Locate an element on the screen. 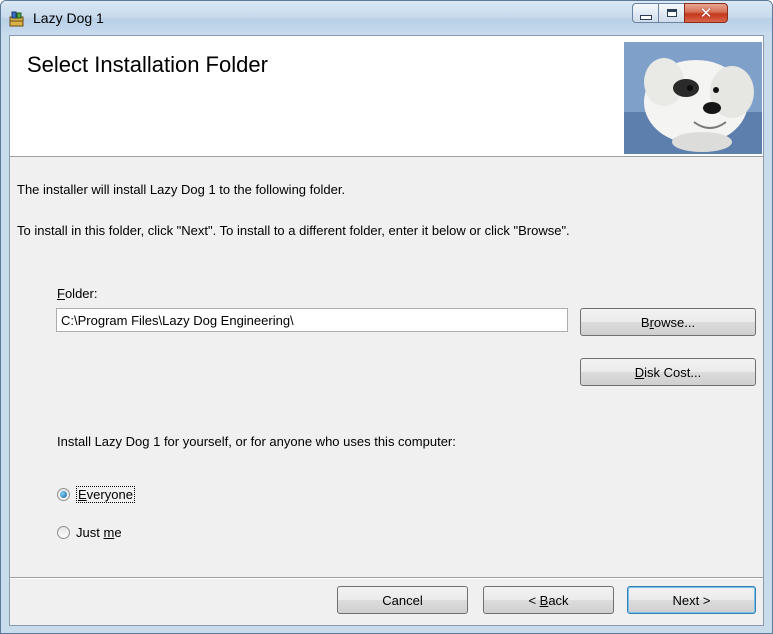 The image size is (773, 634). dog-painting-image is located at coordinates (693, 98).